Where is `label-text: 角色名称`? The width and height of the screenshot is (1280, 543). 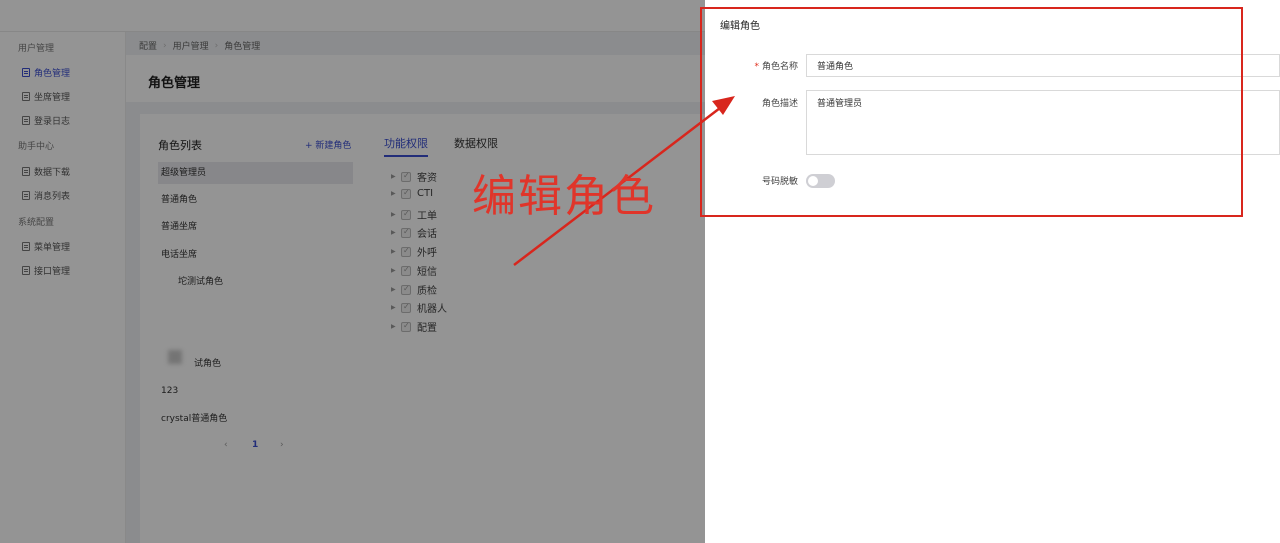
label-text: 角色名称 is located at coordinates (779, 67).